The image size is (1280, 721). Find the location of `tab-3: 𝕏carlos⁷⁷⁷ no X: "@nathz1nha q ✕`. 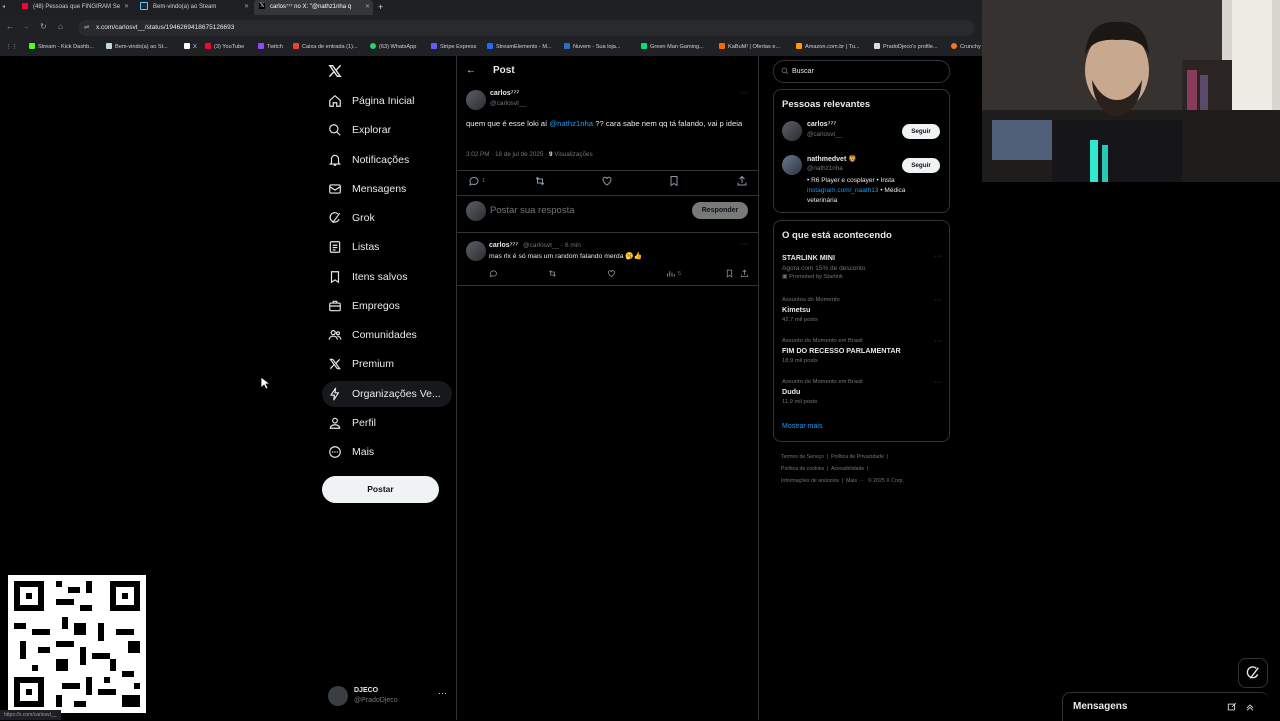

tab-3: 𝕏carlos⁷⁷⁷ no X: "@nathz1nha q ✕ is located at coordinates (313, 7).